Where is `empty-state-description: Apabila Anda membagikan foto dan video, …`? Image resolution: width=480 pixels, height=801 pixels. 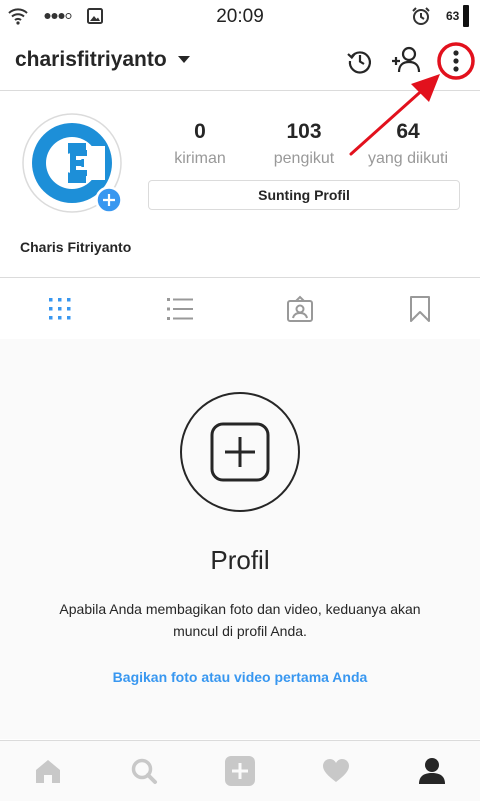
empty-state-description: Apabila Anda membagikan foto dan video, … is located at coordinates (240, 620).